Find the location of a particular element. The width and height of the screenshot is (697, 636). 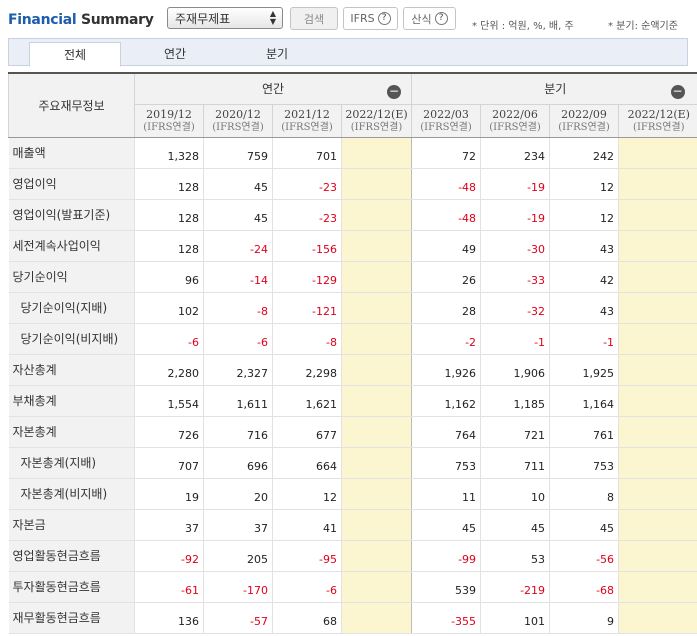

table-cell: -23 is located at coordinates (307, 215).